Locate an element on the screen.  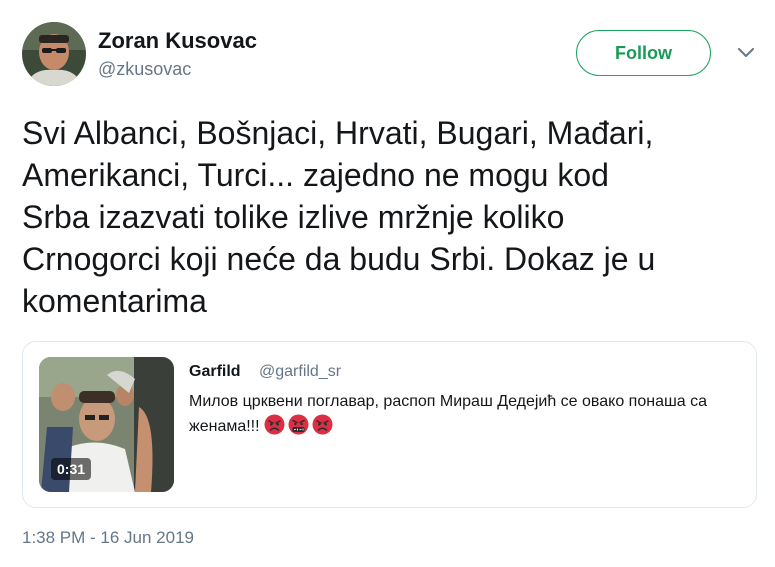
author-name: Zoran Kusovac is located at coordinates (177, 41).